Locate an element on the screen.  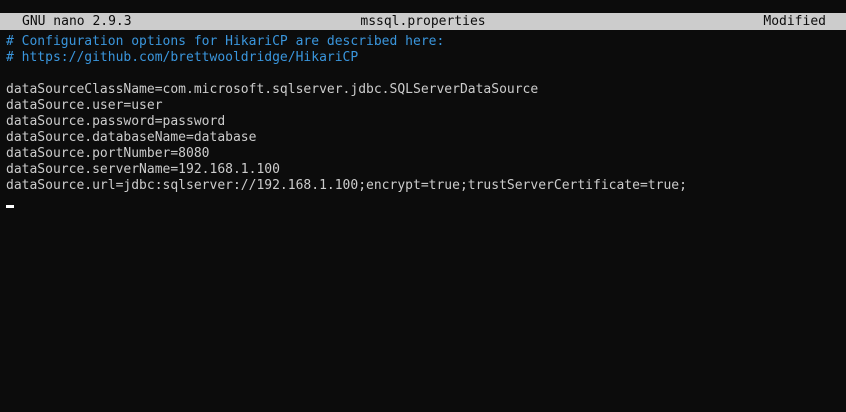
editor-line: dataSource.portNumber=8080 is located at coordinates (426, 154).